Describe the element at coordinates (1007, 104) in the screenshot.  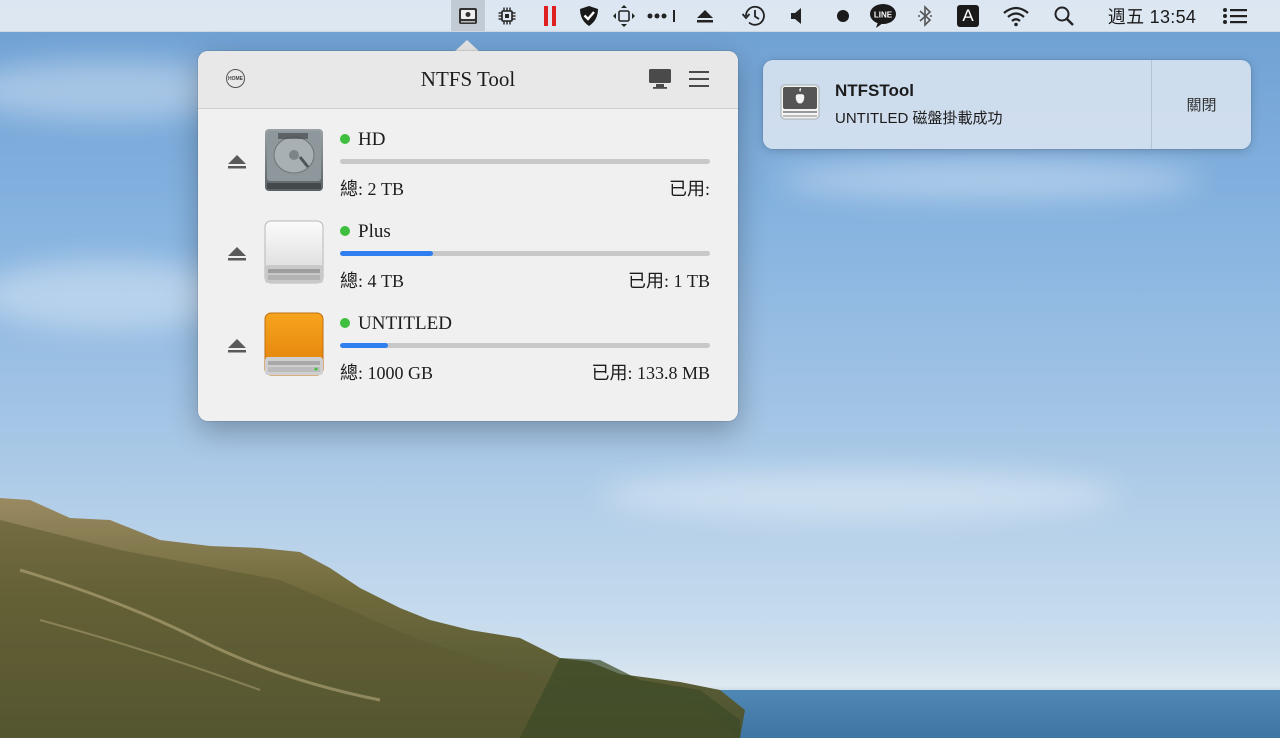
I see `notification-banner: NTFSTool UNTITLED 磁盤掛載成功 關閉` at that location.